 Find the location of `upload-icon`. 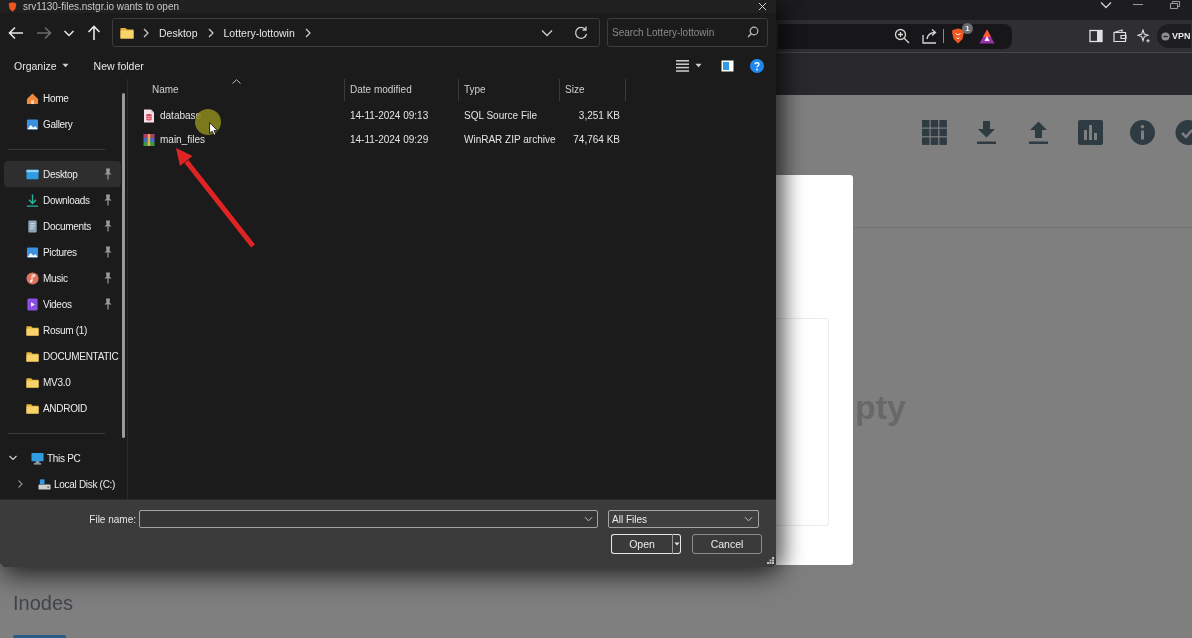

upload-icon is located at coordinates (1038, 132).